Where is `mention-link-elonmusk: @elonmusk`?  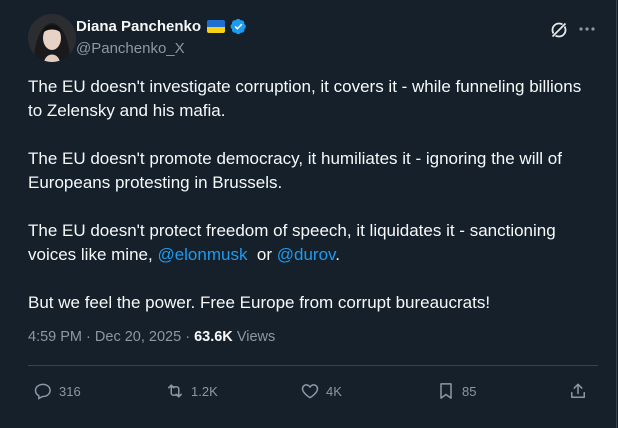 mention-link-elonmusk: @elonmusk is located at coordinates (202, 254).